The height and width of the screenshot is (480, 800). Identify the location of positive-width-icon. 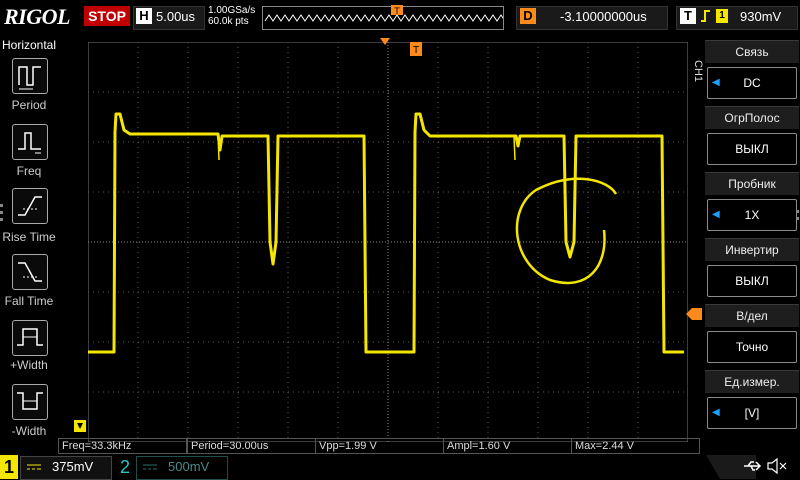
(30, 337).